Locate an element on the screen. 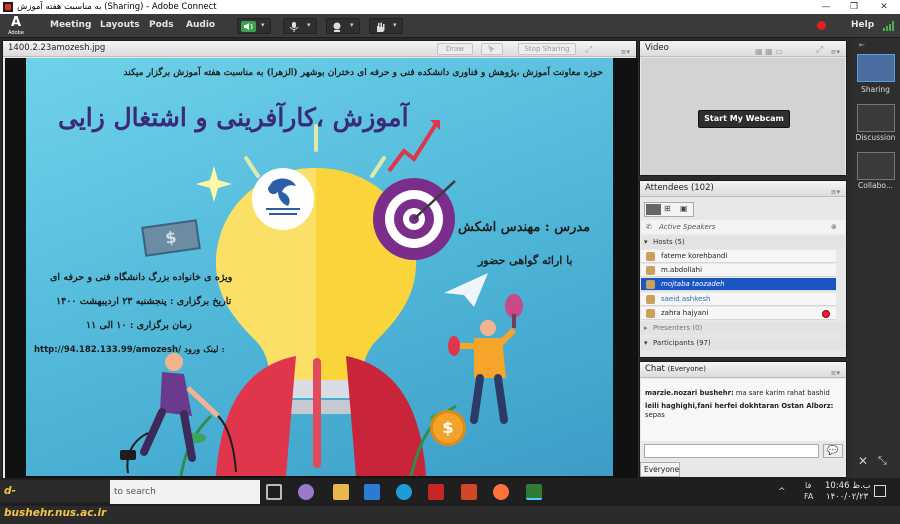  target-illustration is located at coordinates (414, 219).